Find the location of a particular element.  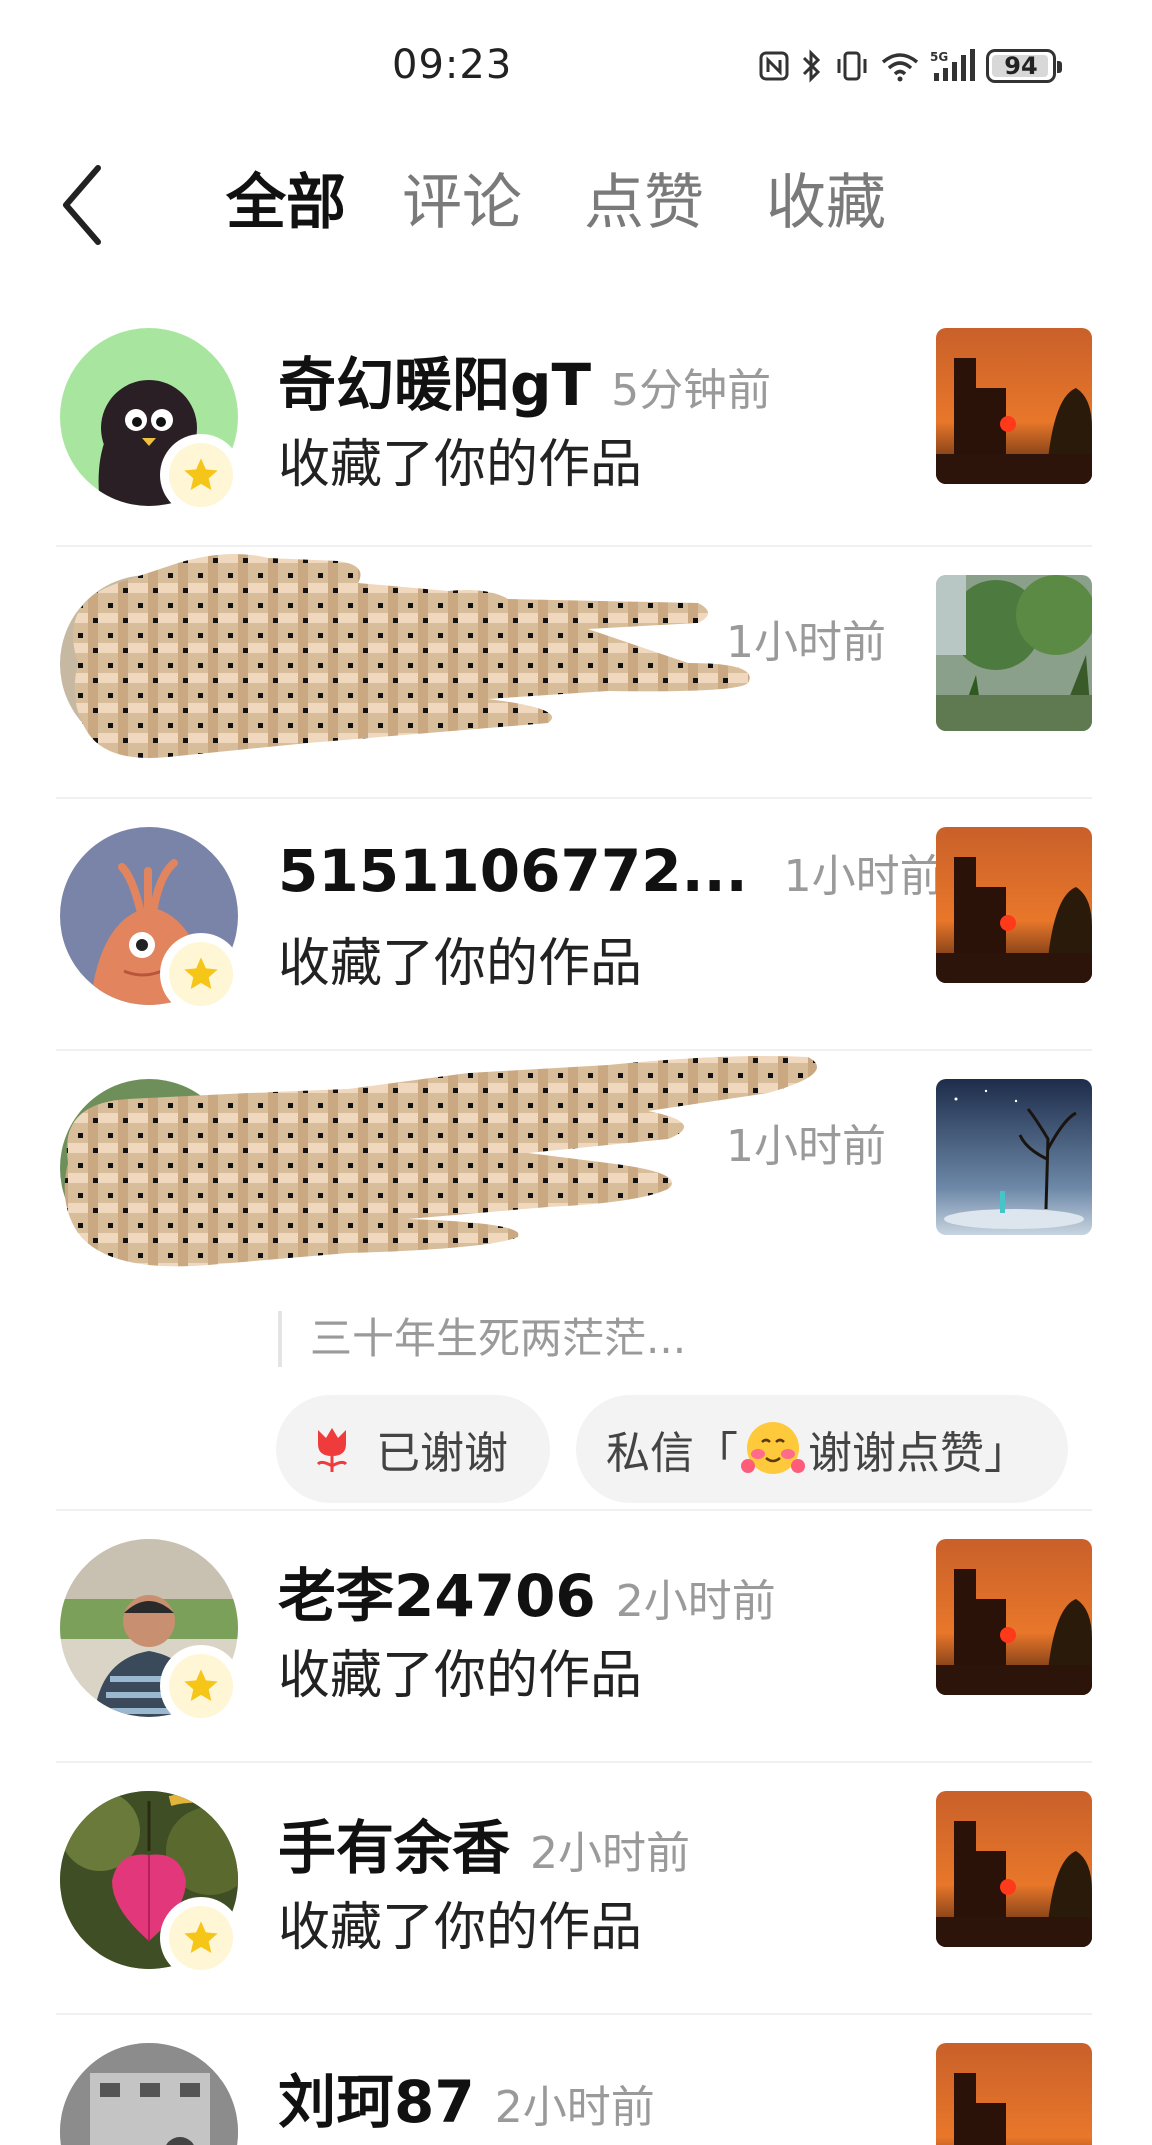

tab-favorites: 收藏 is located at coordinates (826, 203).